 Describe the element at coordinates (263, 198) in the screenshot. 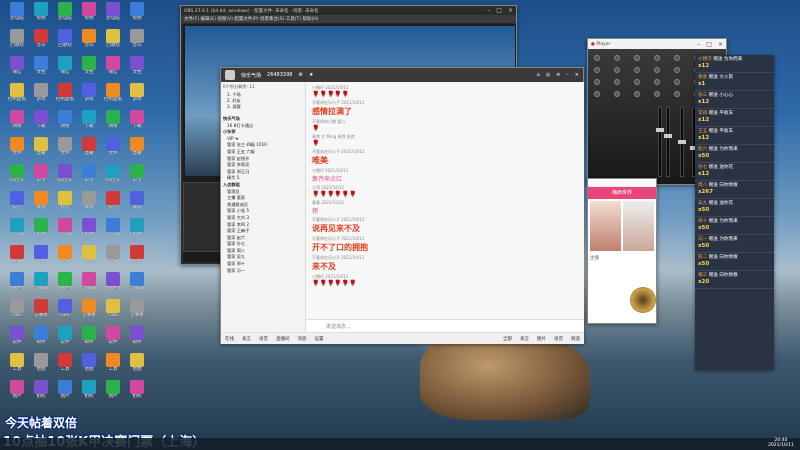

I see `member-item: 主播 管家` at that location.